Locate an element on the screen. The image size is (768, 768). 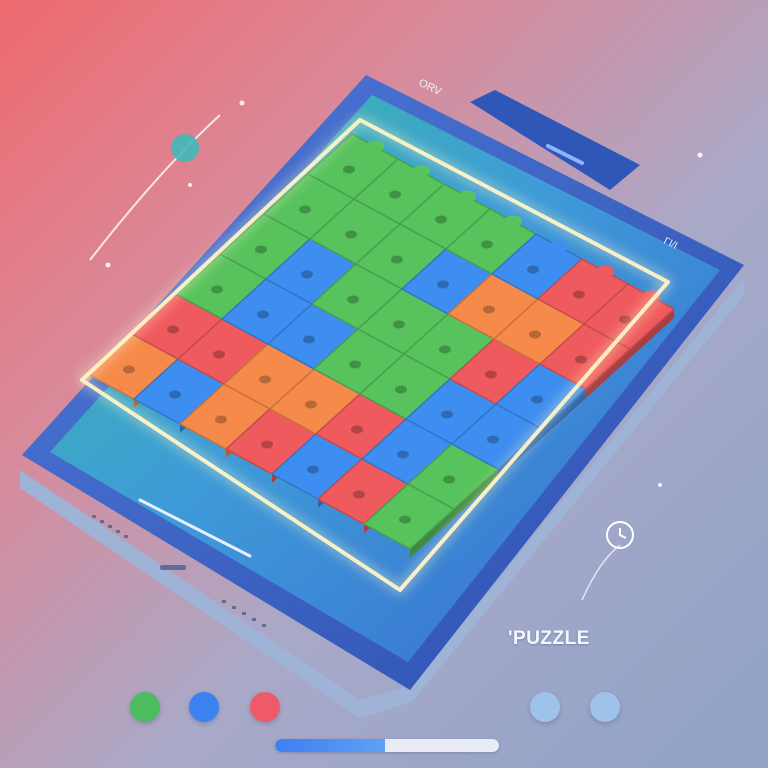
green-dot is located at coordinates (145, 707).